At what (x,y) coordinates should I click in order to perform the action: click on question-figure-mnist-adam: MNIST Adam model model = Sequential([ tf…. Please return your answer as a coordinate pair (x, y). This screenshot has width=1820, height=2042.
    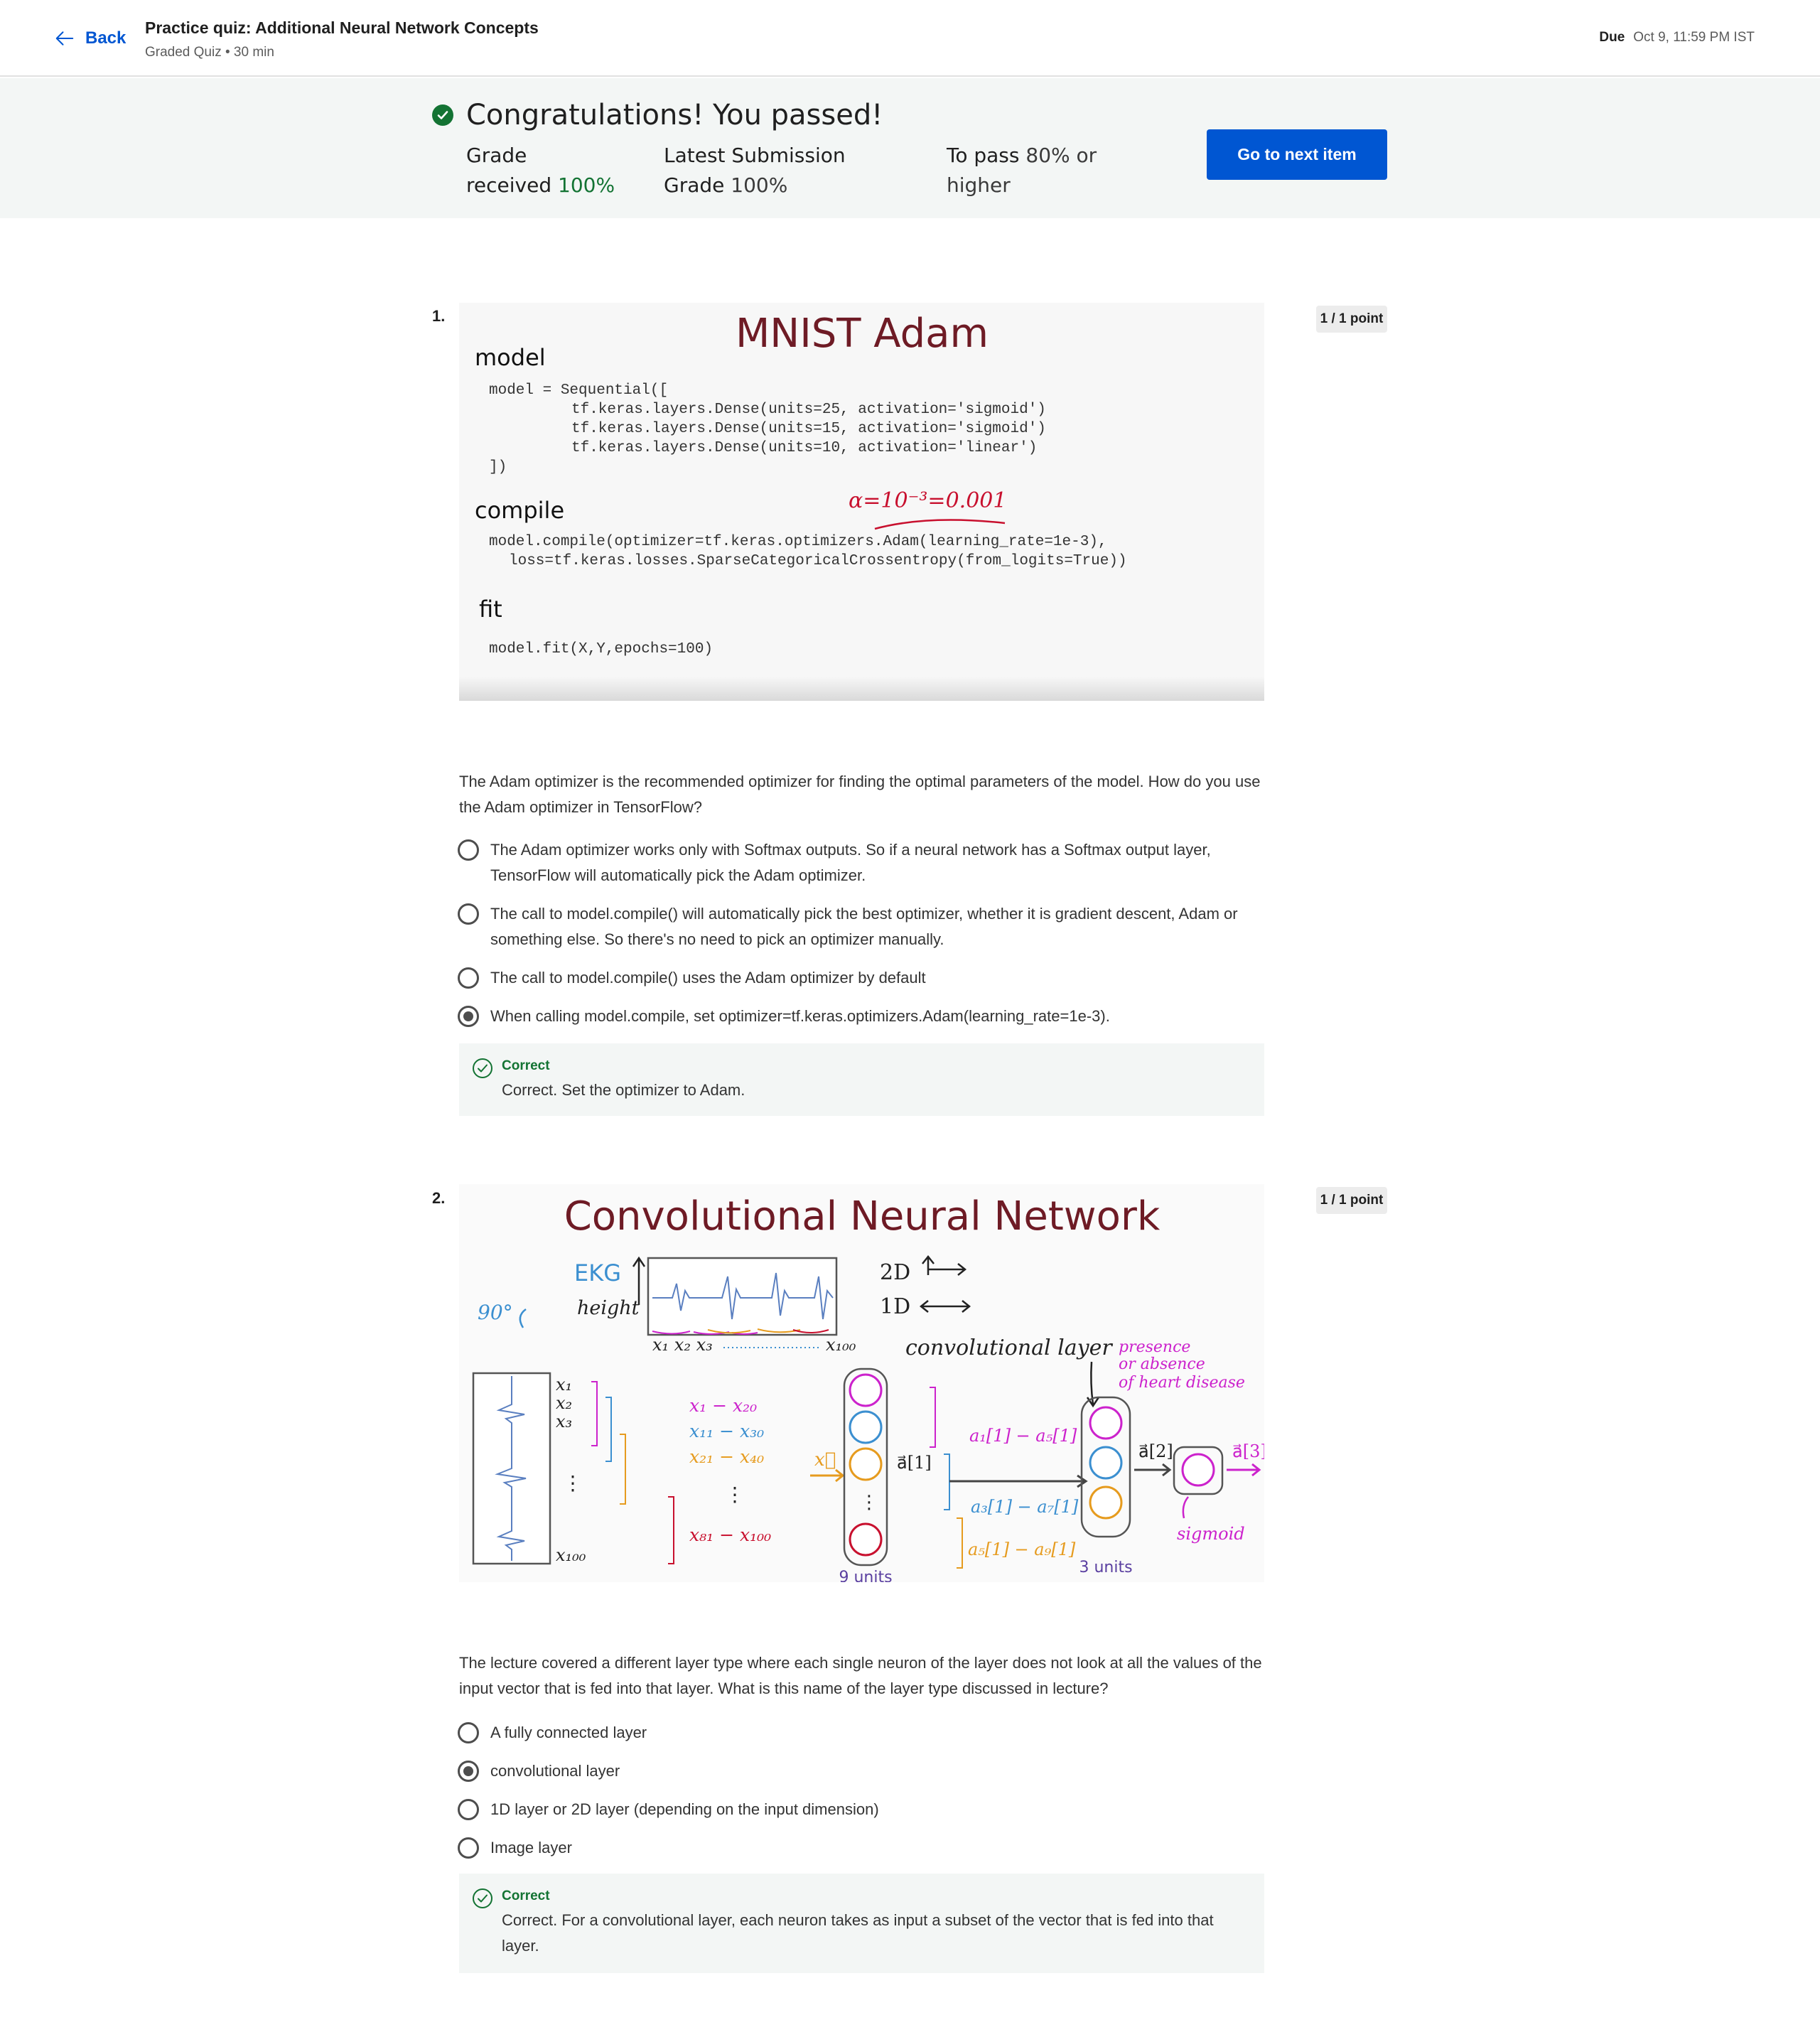
    Looking at the image, I should click on (862, 502).